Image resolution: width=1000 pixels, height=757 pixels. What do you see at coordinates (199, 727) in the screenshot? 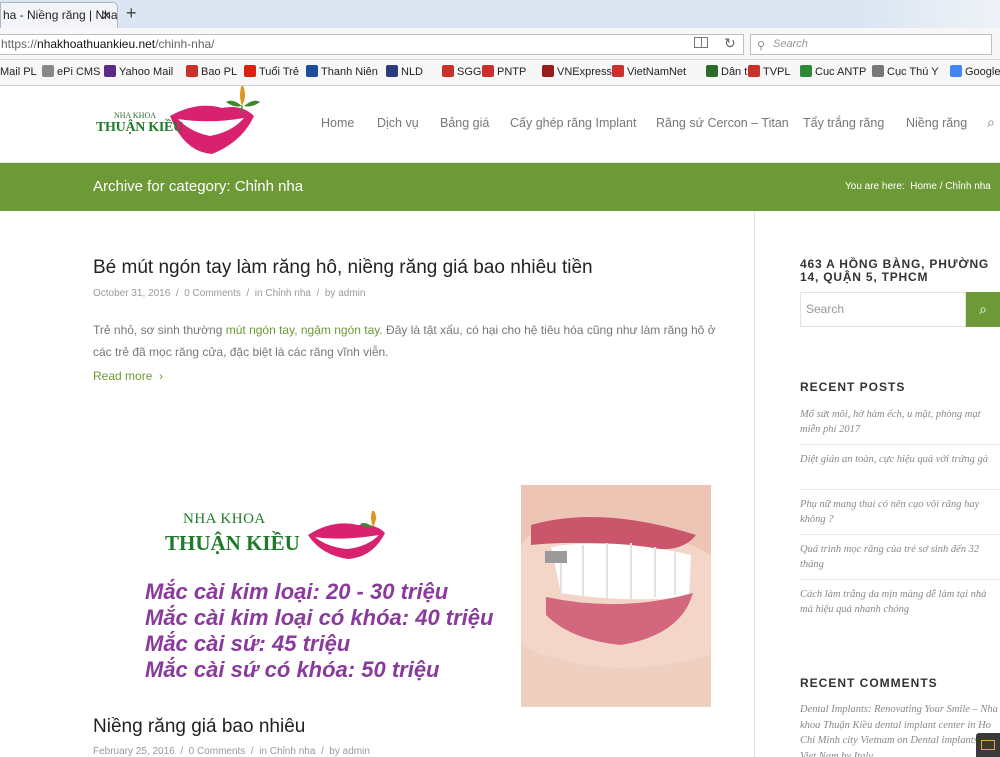
I see `post-title: Niềng răng giá bao nhiêu` at bounding box center [199, 727].